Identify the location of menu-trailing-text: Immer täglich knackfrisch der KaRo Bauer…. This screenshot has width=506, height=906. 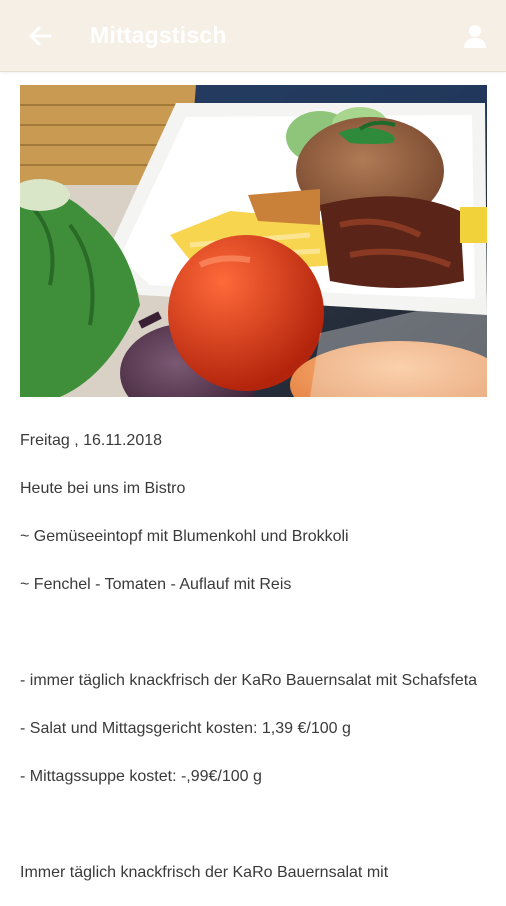
(204, 872).